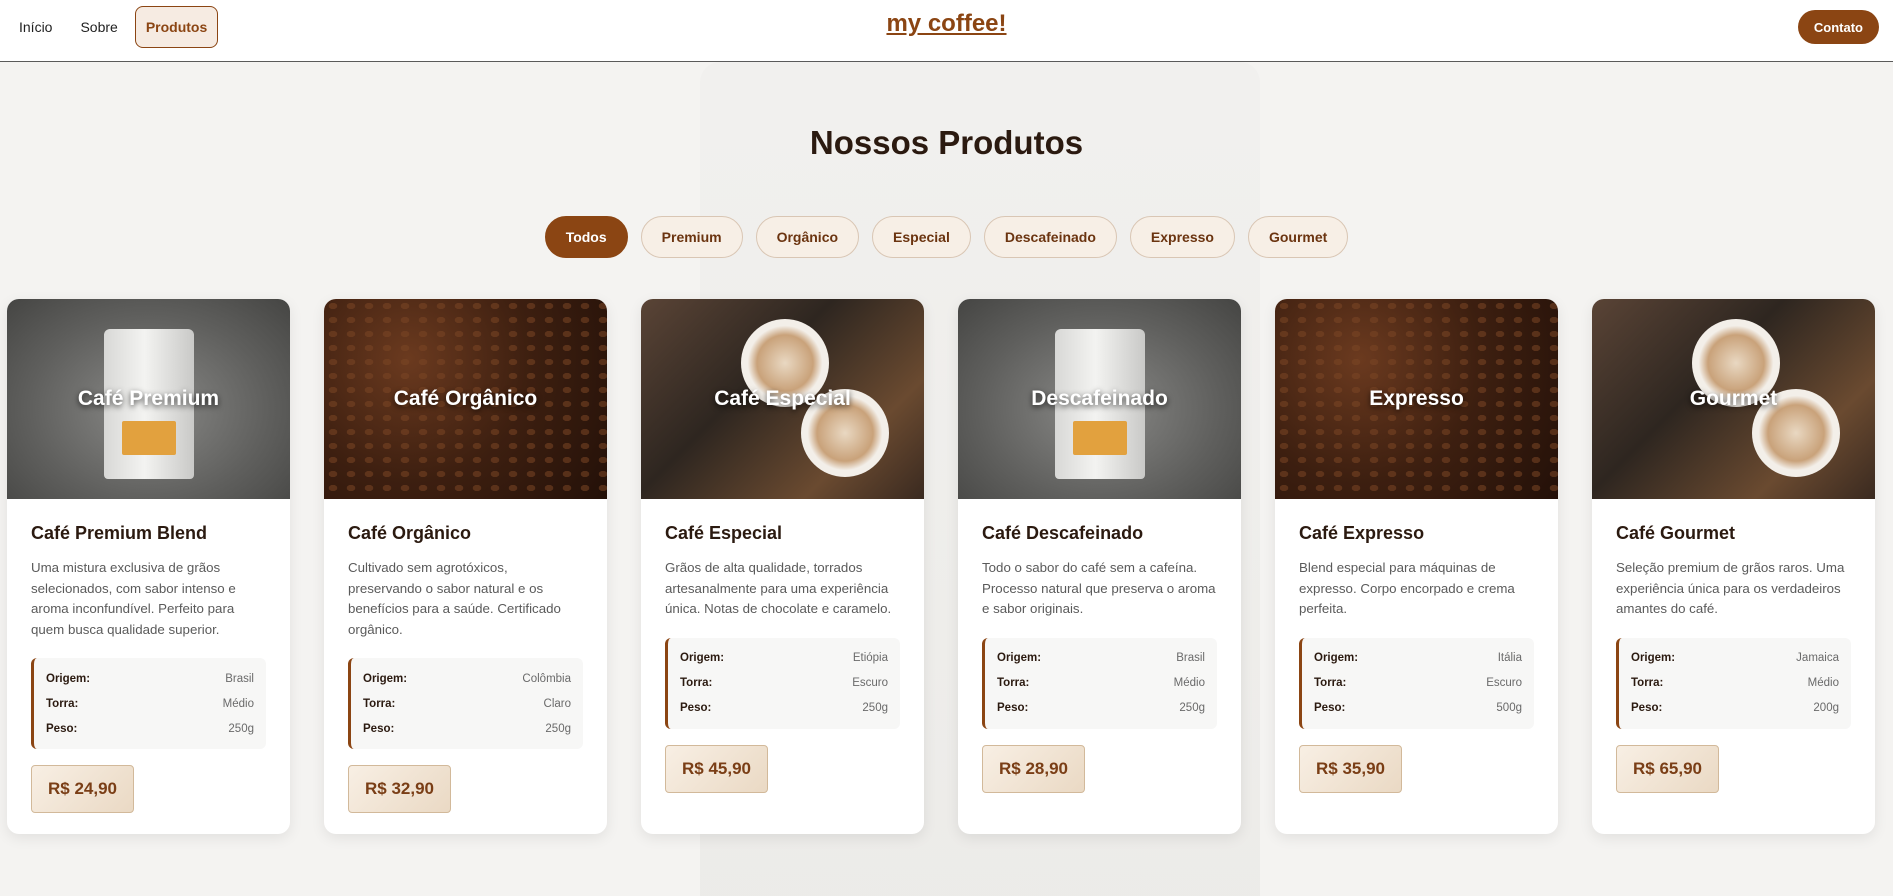 The width and height of the screenshot is (1893, 896). I want to click on product-image: Café Premium, so click(148, 399).